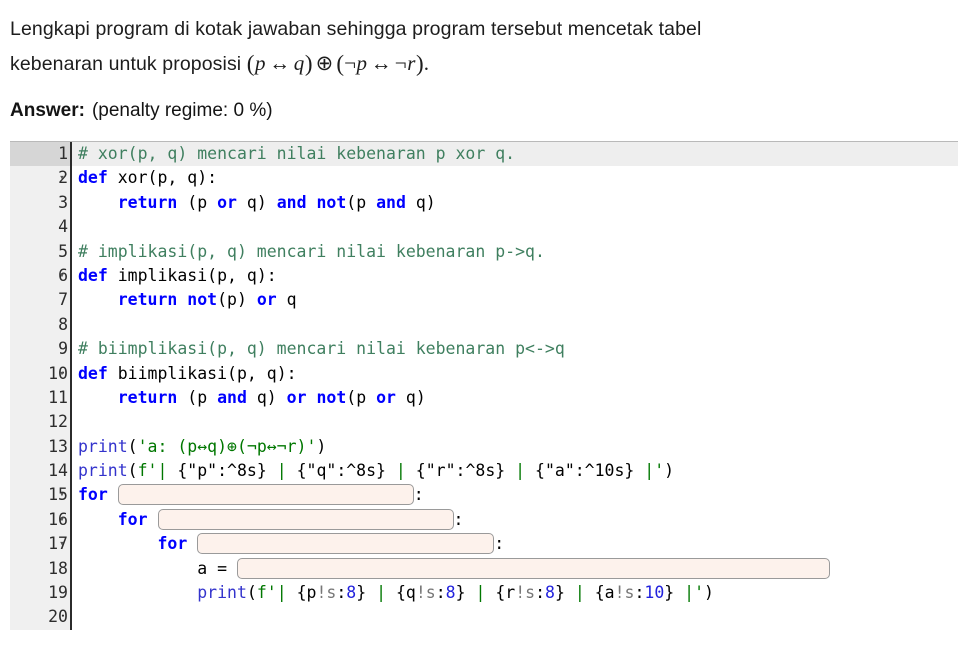 The height and width of the screenshot is (646, 958). I want to click on conversion-flag: !s, so click(525, 593).